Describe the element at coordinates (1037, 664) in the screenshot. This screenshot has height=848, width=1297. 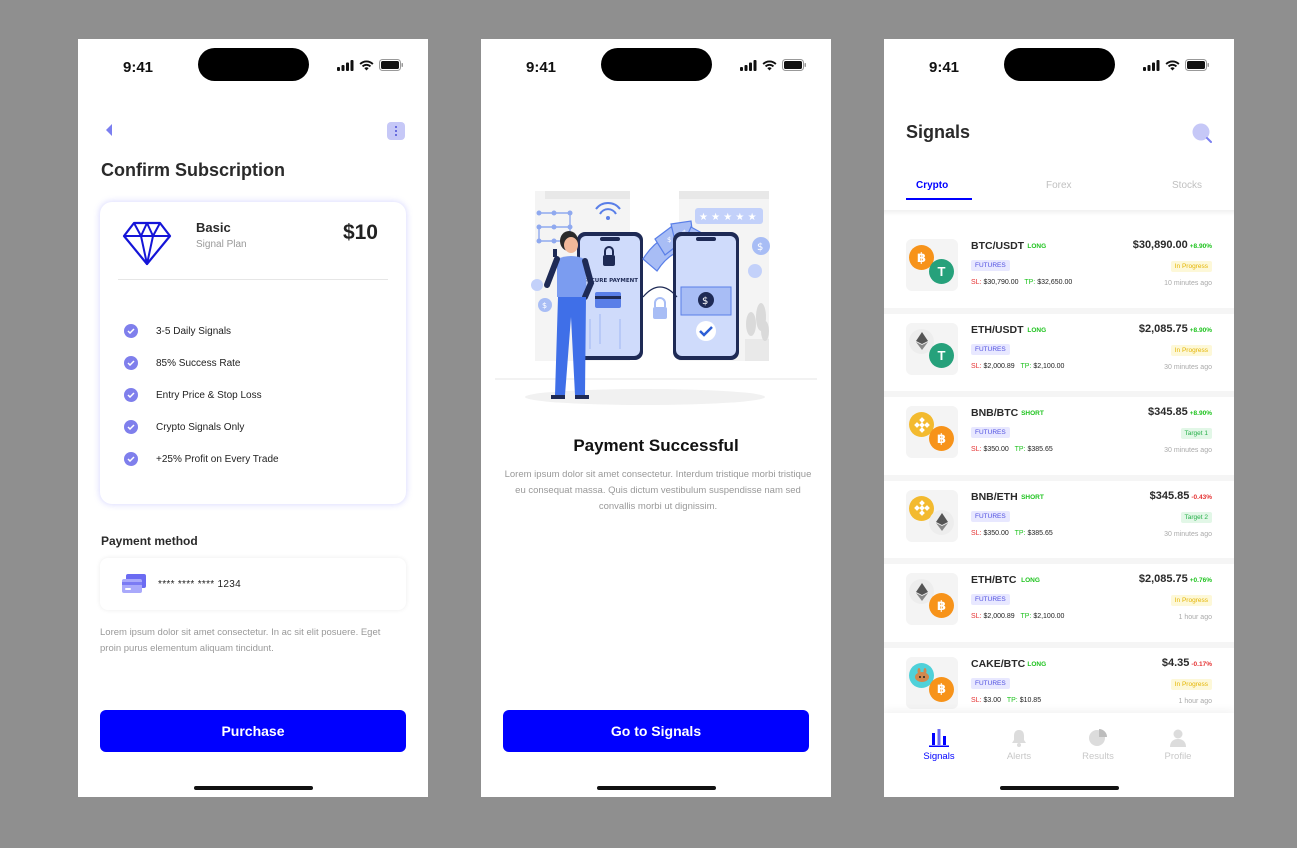
I see `direction-badge: LONG` at that location.